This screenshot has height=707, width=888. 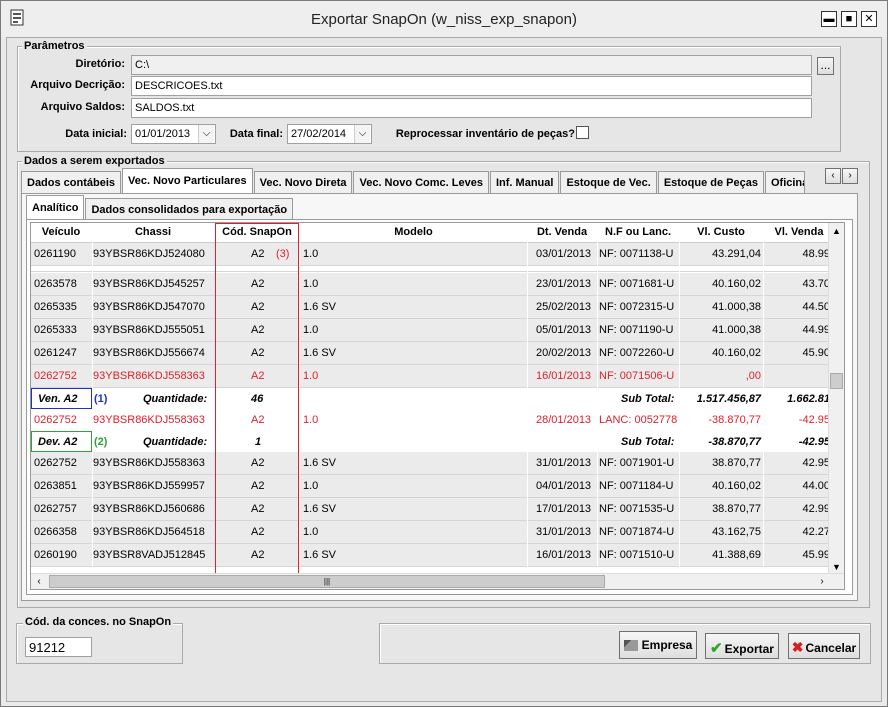 What do you see at coordinates (101, 399) in the screenshot?
I see `ven-marker: (1)` at bounding box center [101, 399].